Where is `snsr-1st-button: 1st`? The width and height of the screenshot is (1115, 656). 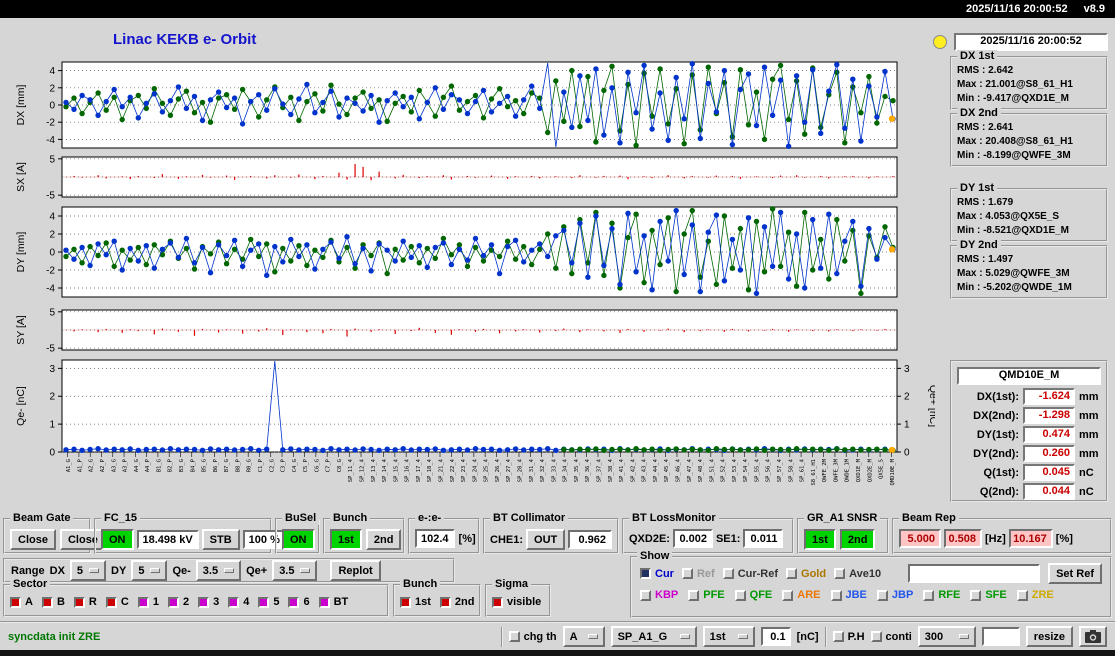
snsr-1st-button: 1st is located at coordinates (820, 539).